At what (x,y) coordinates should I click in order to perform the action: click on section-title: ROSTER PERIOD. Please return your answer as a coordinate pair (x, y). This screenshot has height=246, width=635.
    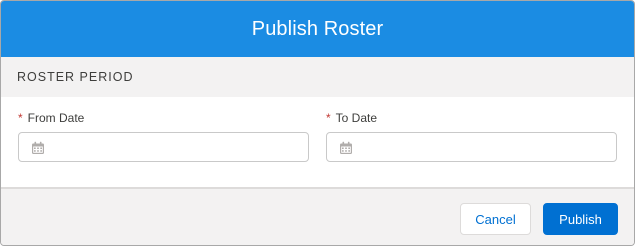
    Looking at the image, I should click on (75, 77).